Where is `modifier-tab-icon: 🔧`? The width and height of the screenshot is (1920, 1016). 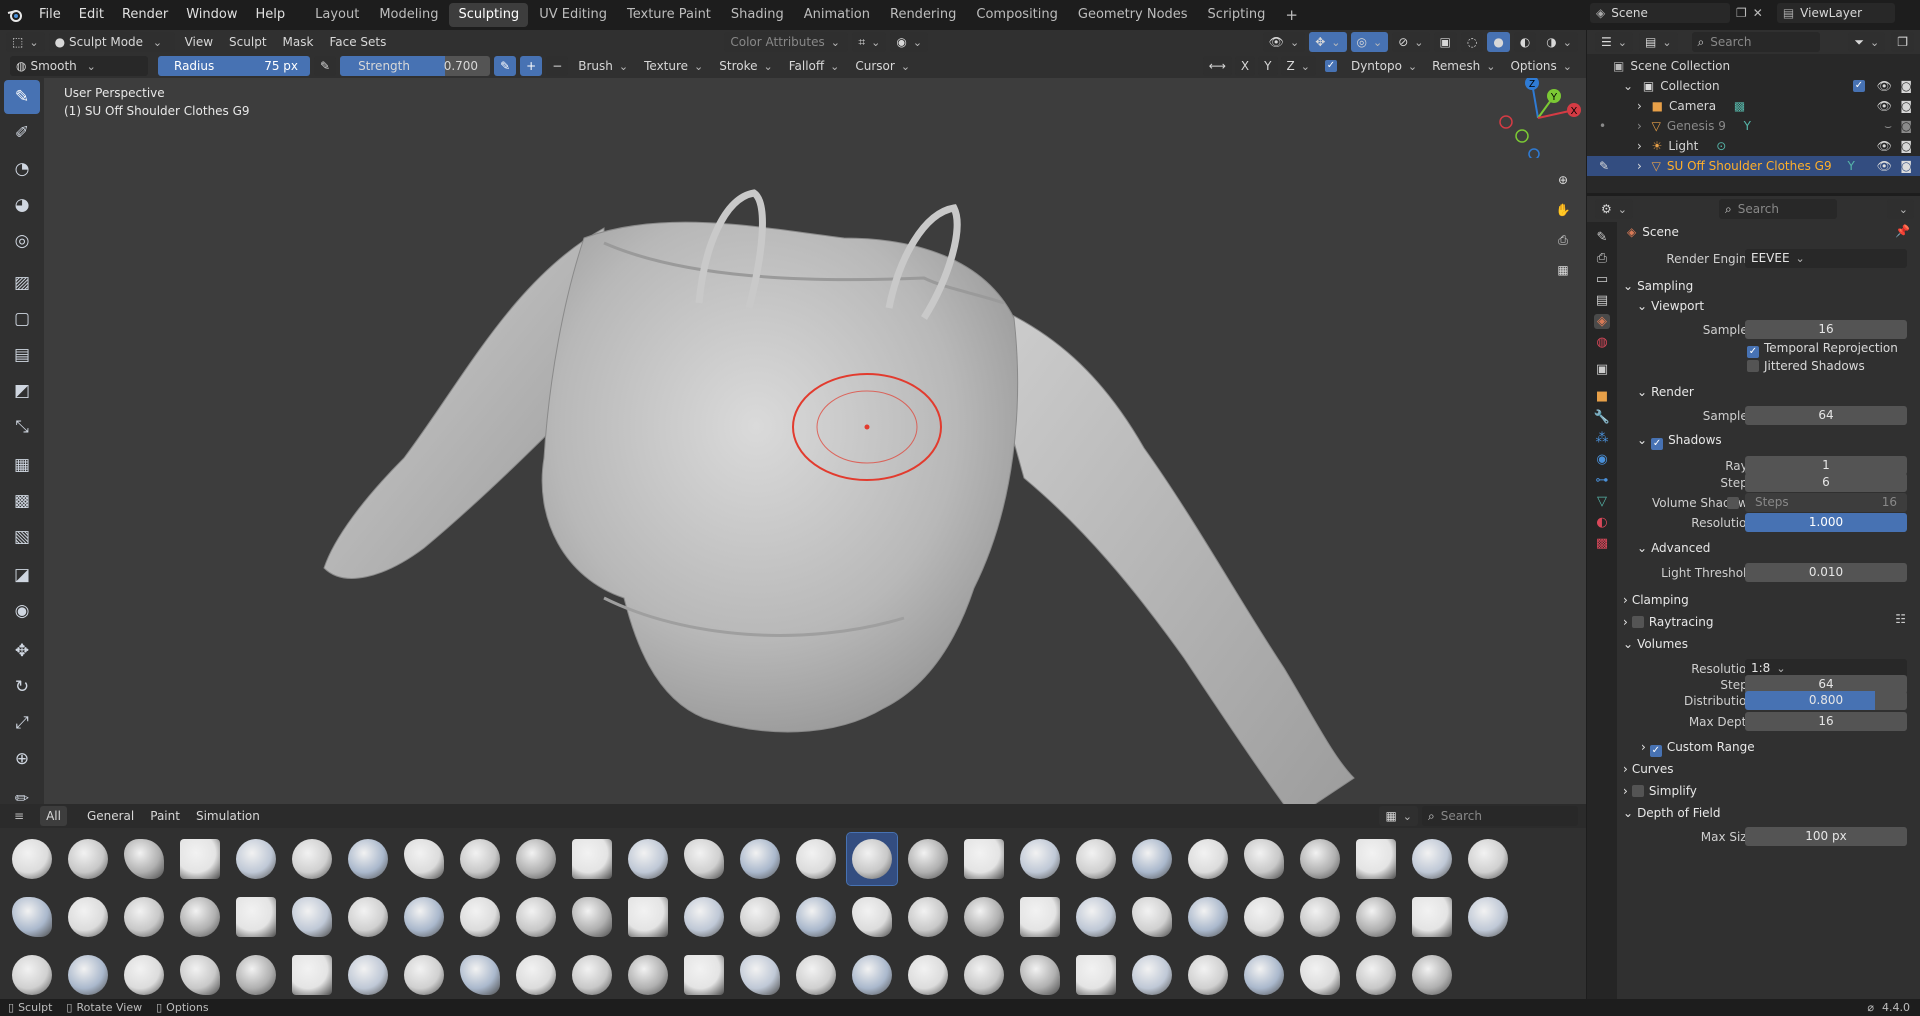
modifier-tab-icon: 🔧 is located at coordinates (1602, 417).